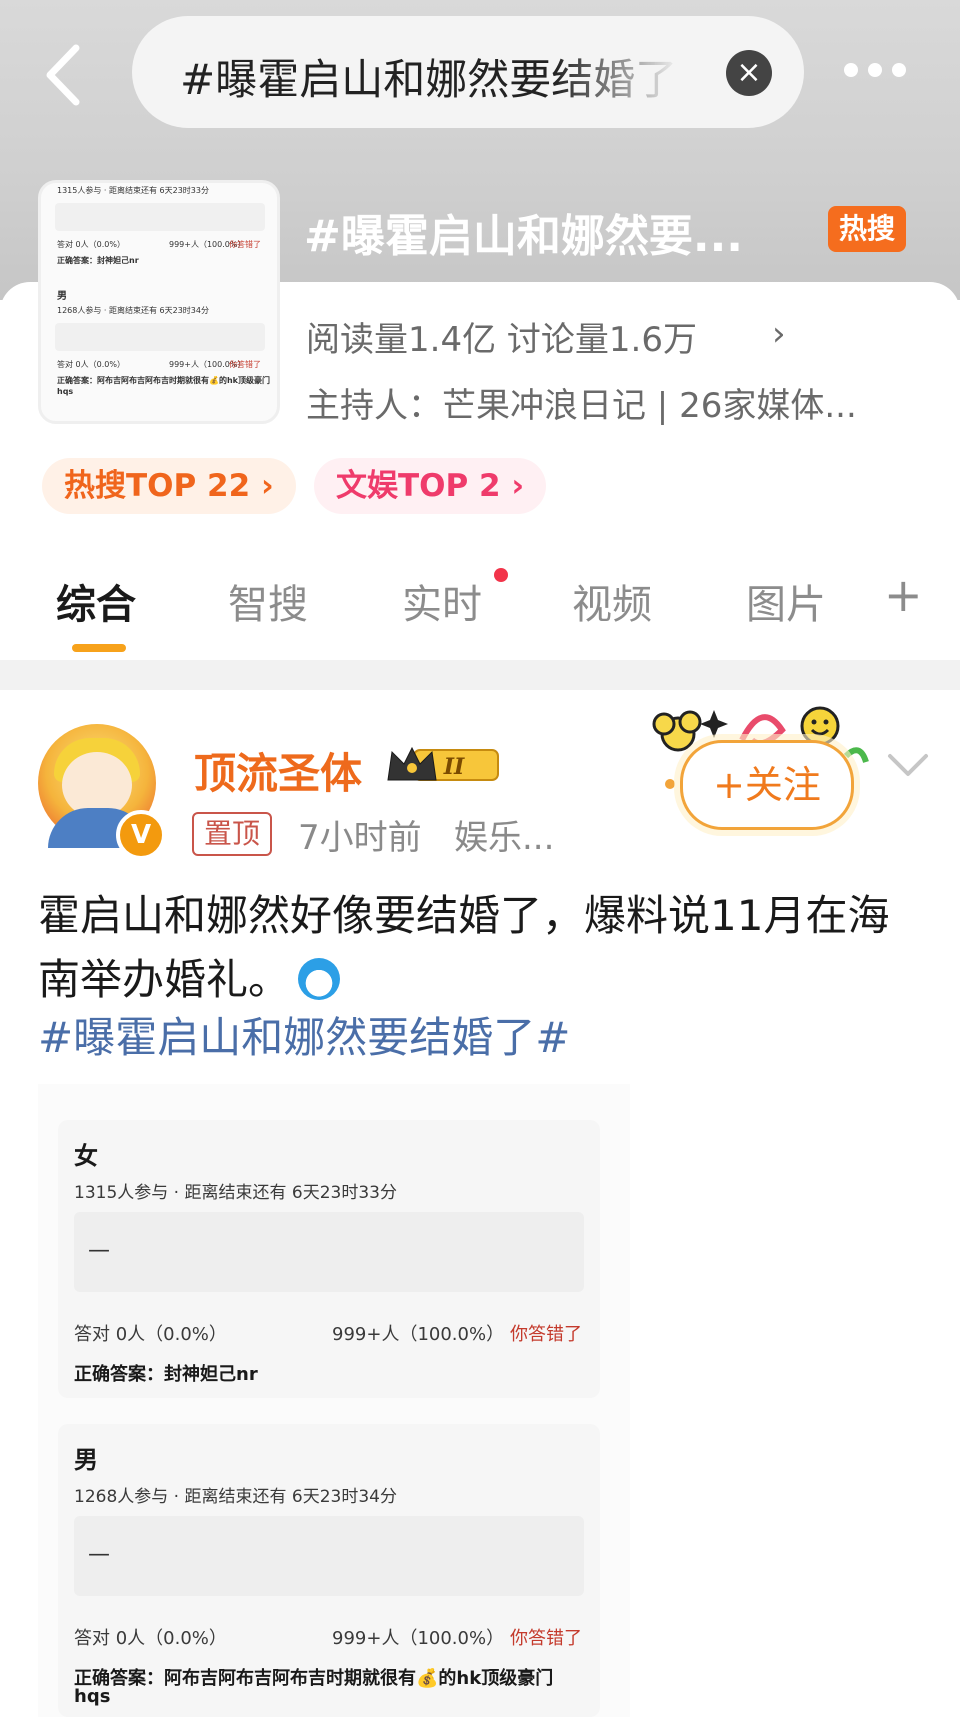 Image resolution: width=960 pixels, height=1717 pixels. Describe the element at coordinates (268, 601) in the screenshot. I see `tab-smart-search: 智搜` at that location.